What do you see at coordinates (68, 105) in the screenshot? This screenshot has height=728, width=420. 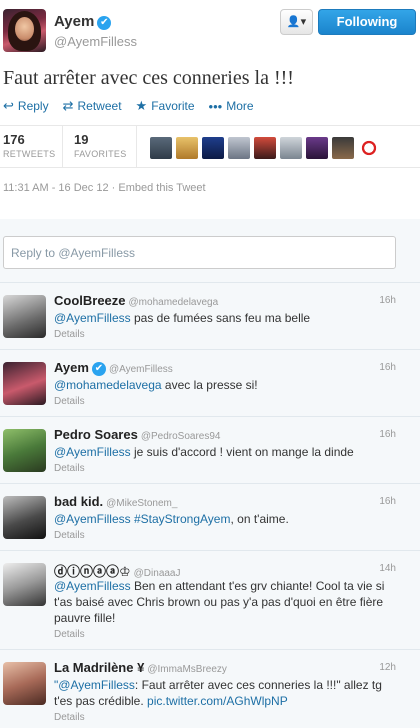 I see `retweet-icon: ⇄` at bounding box center [68, 105].